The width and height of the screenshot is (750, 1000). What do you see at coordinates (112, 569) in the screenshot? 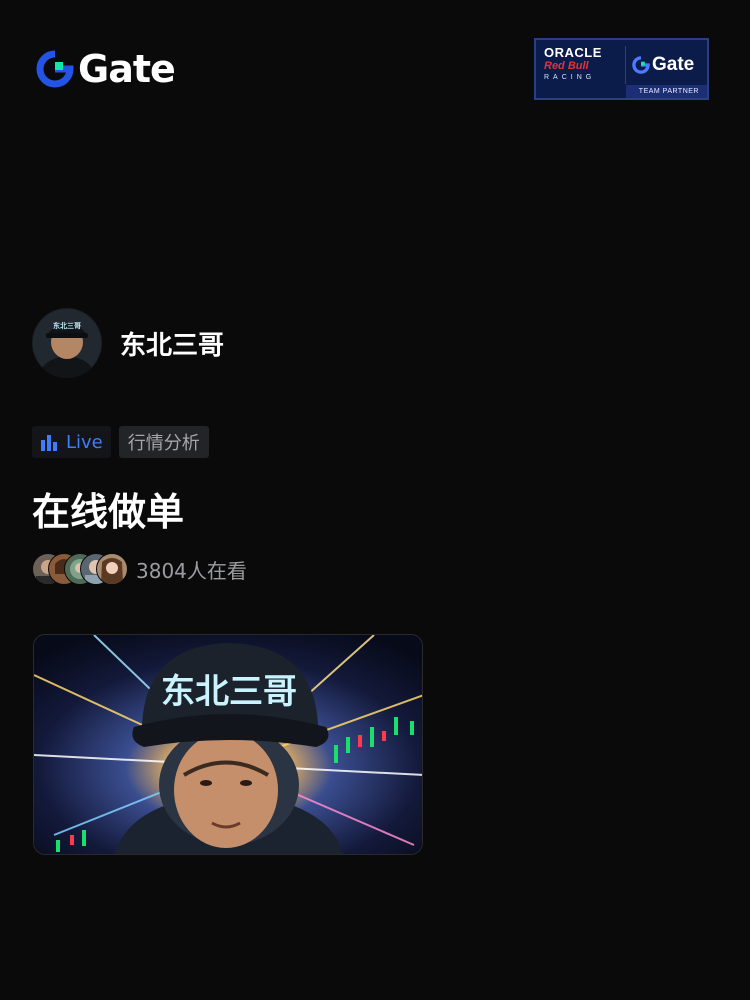
I see `viewer-avatar` at bounding box center [112, 569].